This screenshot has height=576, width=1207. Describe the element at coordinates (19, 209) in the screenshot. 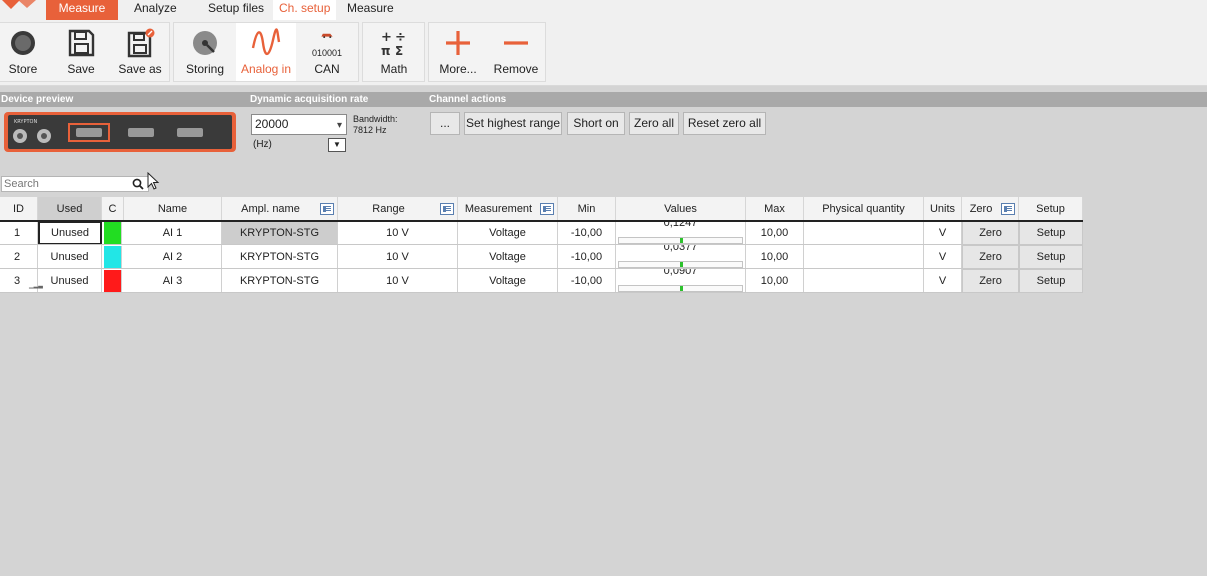

I see `header-id: ID` at that location.